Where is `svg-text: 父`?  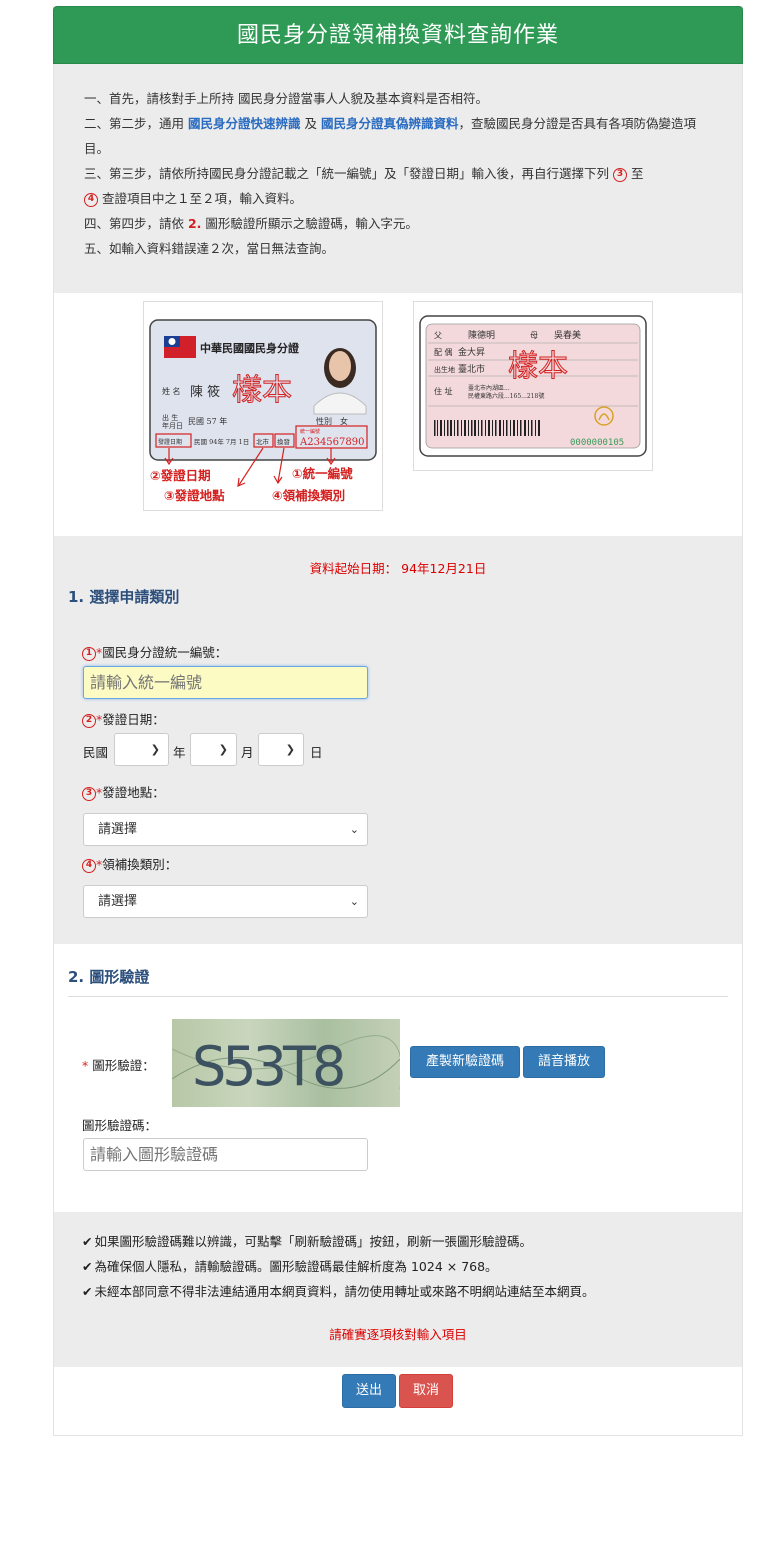 svg-text: 父 is located at coordinates (438, 335).